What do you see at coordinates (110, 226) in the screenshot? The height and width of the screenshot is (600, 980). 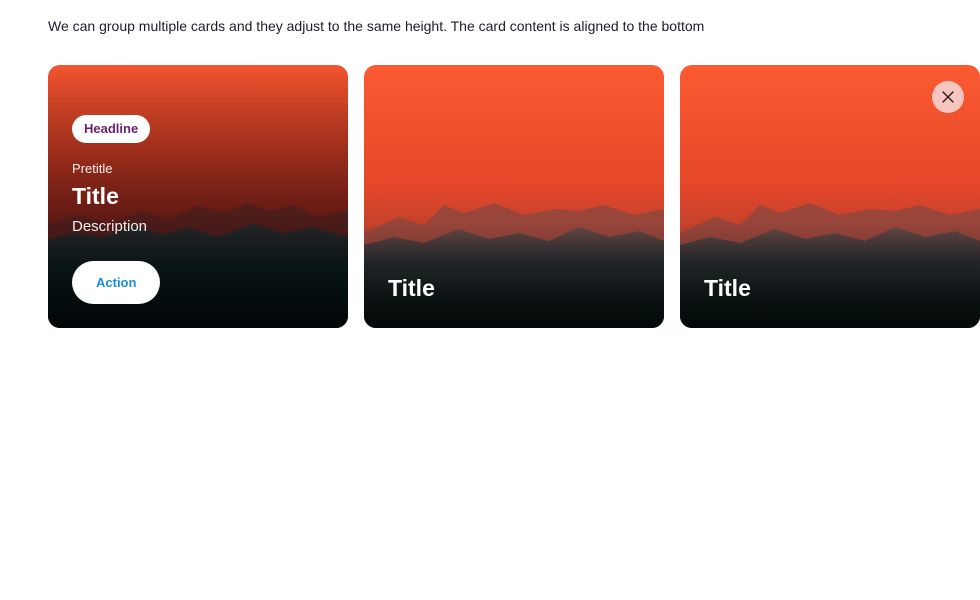 I see `card-description: Description` at bounding box center [110, 226].